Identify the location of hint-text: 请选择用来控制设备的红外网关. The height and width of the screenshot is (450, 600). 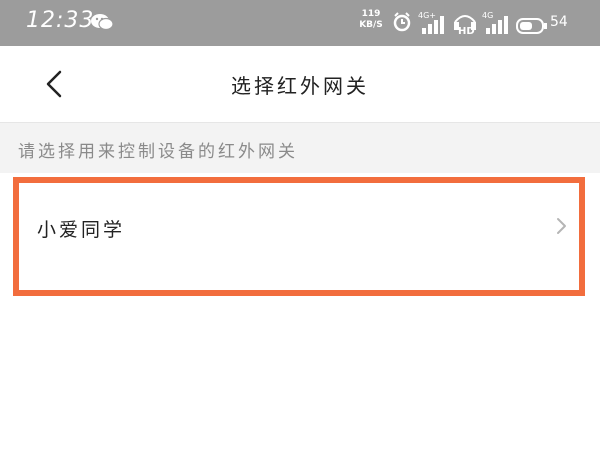
(158, 152).